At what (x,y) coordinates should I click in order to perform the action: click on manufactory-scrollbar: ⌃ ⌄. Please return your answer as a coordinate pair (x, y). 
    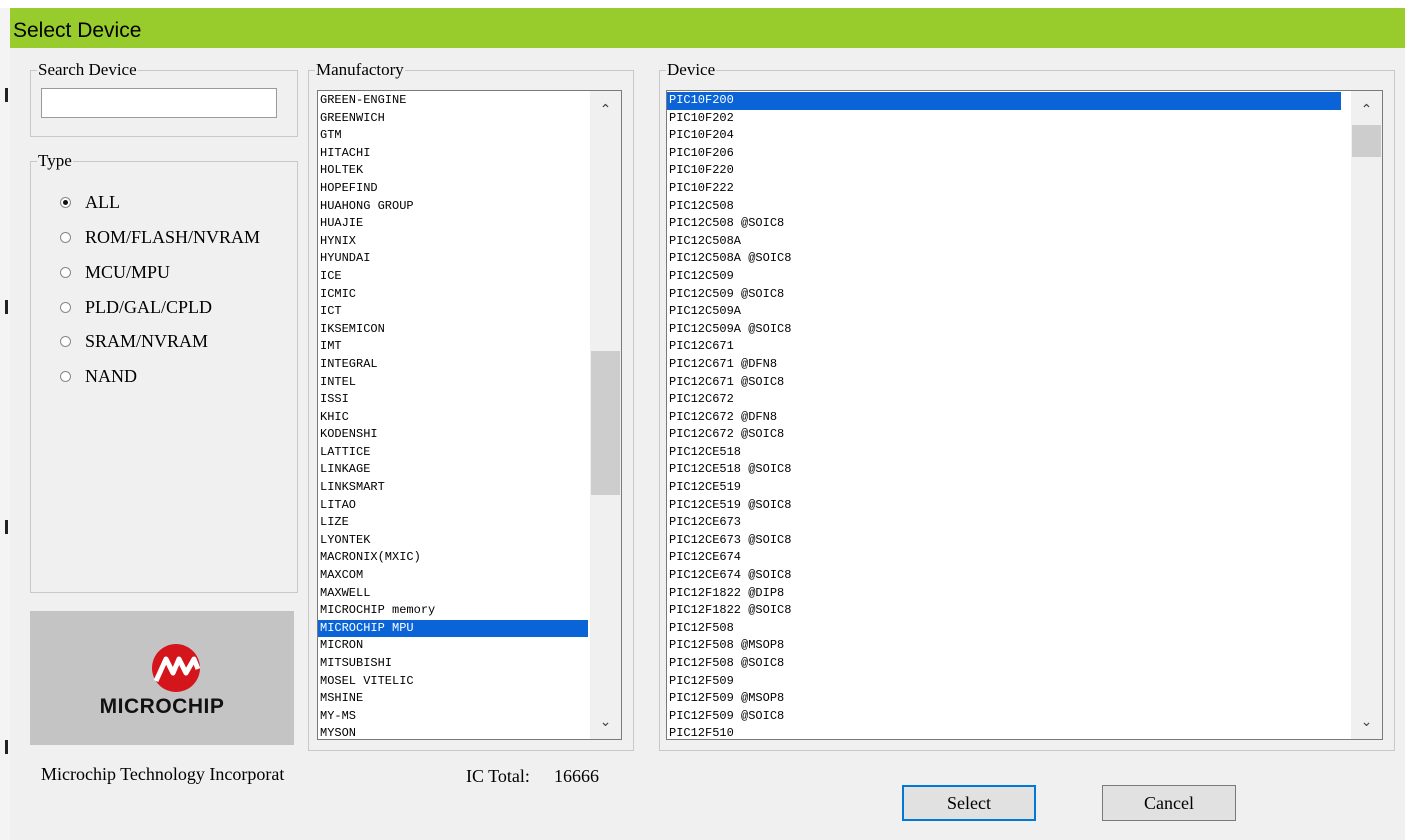
    Looking at the image, I should click on (605, 415).